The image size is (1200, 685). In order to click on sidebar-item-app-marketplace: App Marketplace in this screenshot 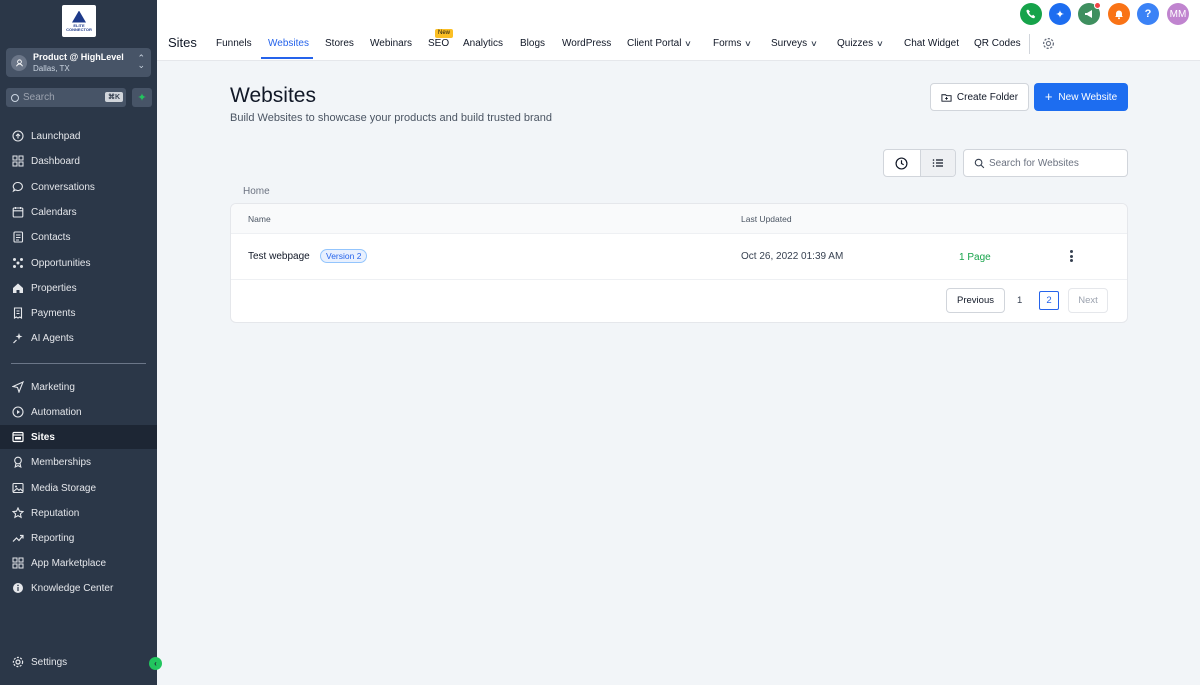, I will do `click(78, 563)`.